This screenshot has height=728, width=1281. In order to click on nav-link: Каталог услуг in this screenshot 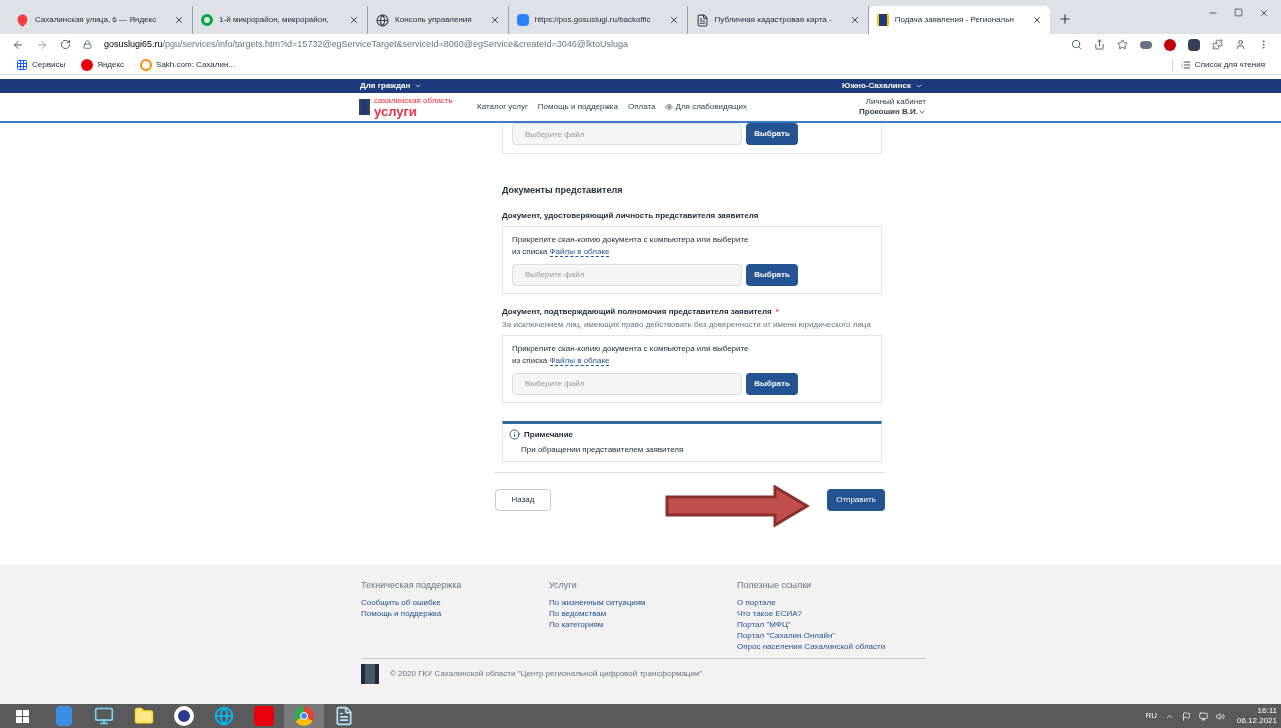, I will do `click(502, 107)`.